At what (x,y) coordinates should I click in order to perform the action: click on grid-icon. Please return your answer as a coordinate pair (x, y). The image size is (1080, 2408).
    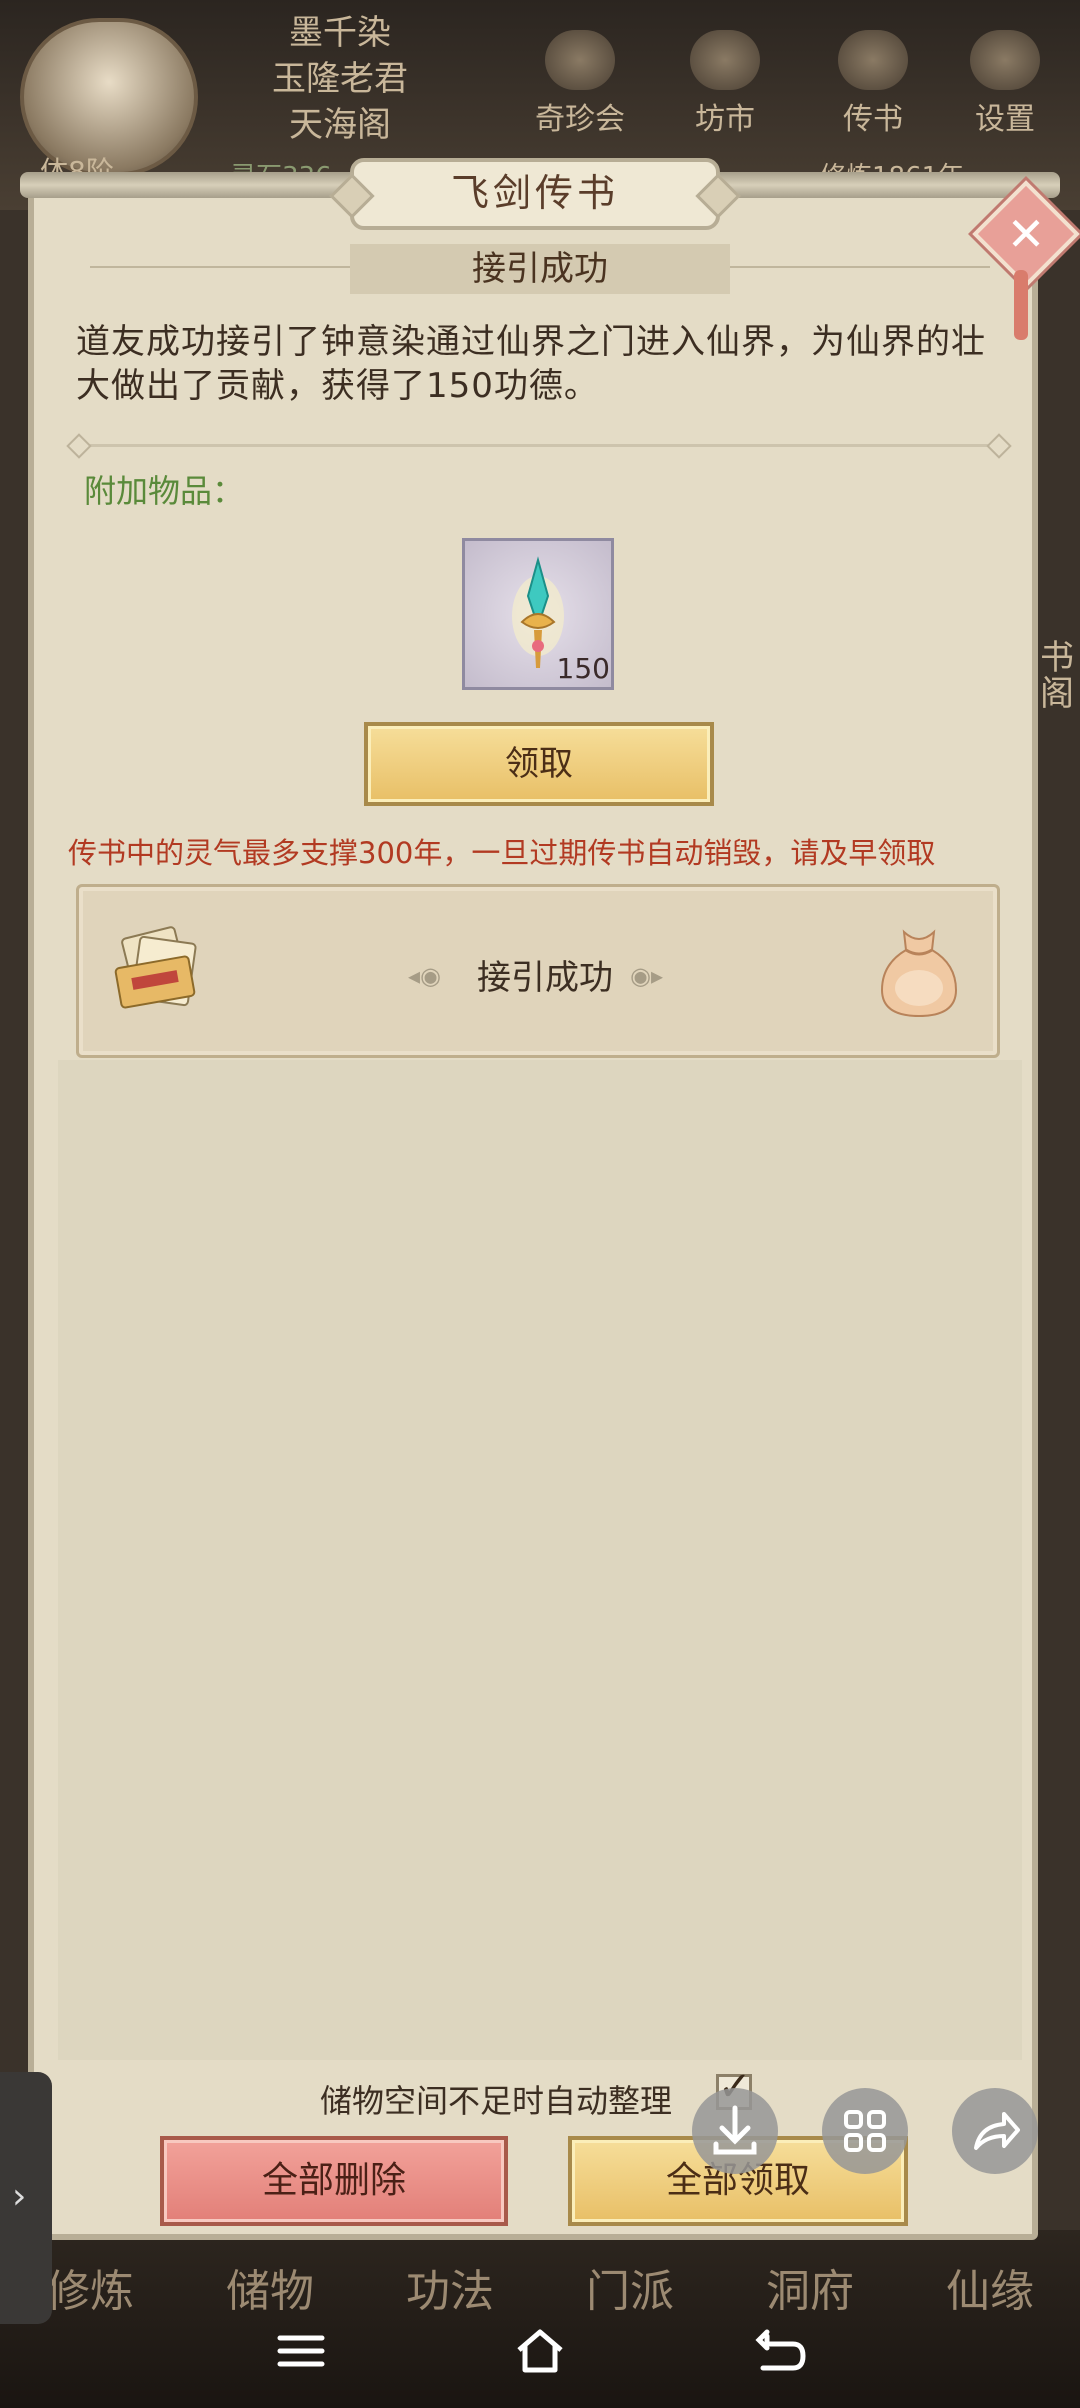
    Looking at the image, I should click on (865, 2131).